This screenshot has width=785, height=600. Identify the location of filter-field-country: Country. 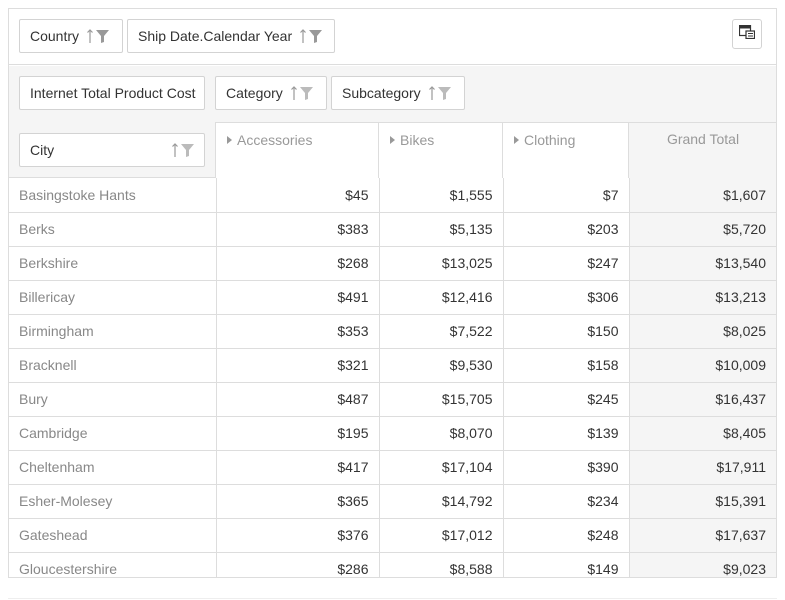
(71, 36).